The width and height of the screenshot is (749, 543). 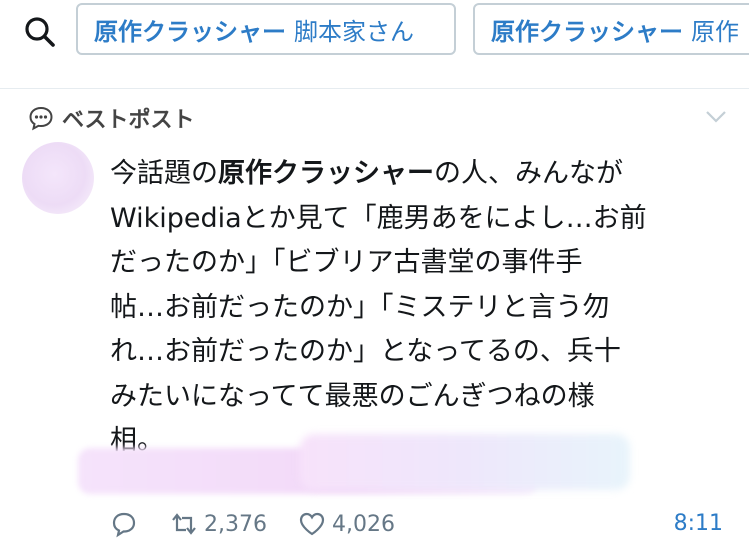 I want to click on like-button: 4,026, so click(x=346, y=524).